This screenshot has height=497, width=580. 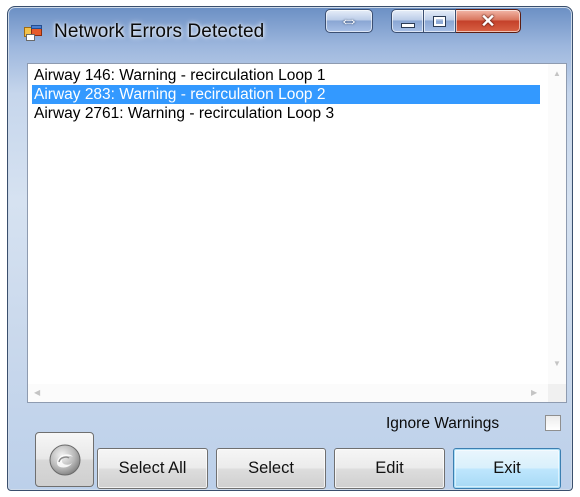 What do you see at coordinates (407, 25) in the screenshot?
I see `minimize-icon` at bounding box center [407, 25].